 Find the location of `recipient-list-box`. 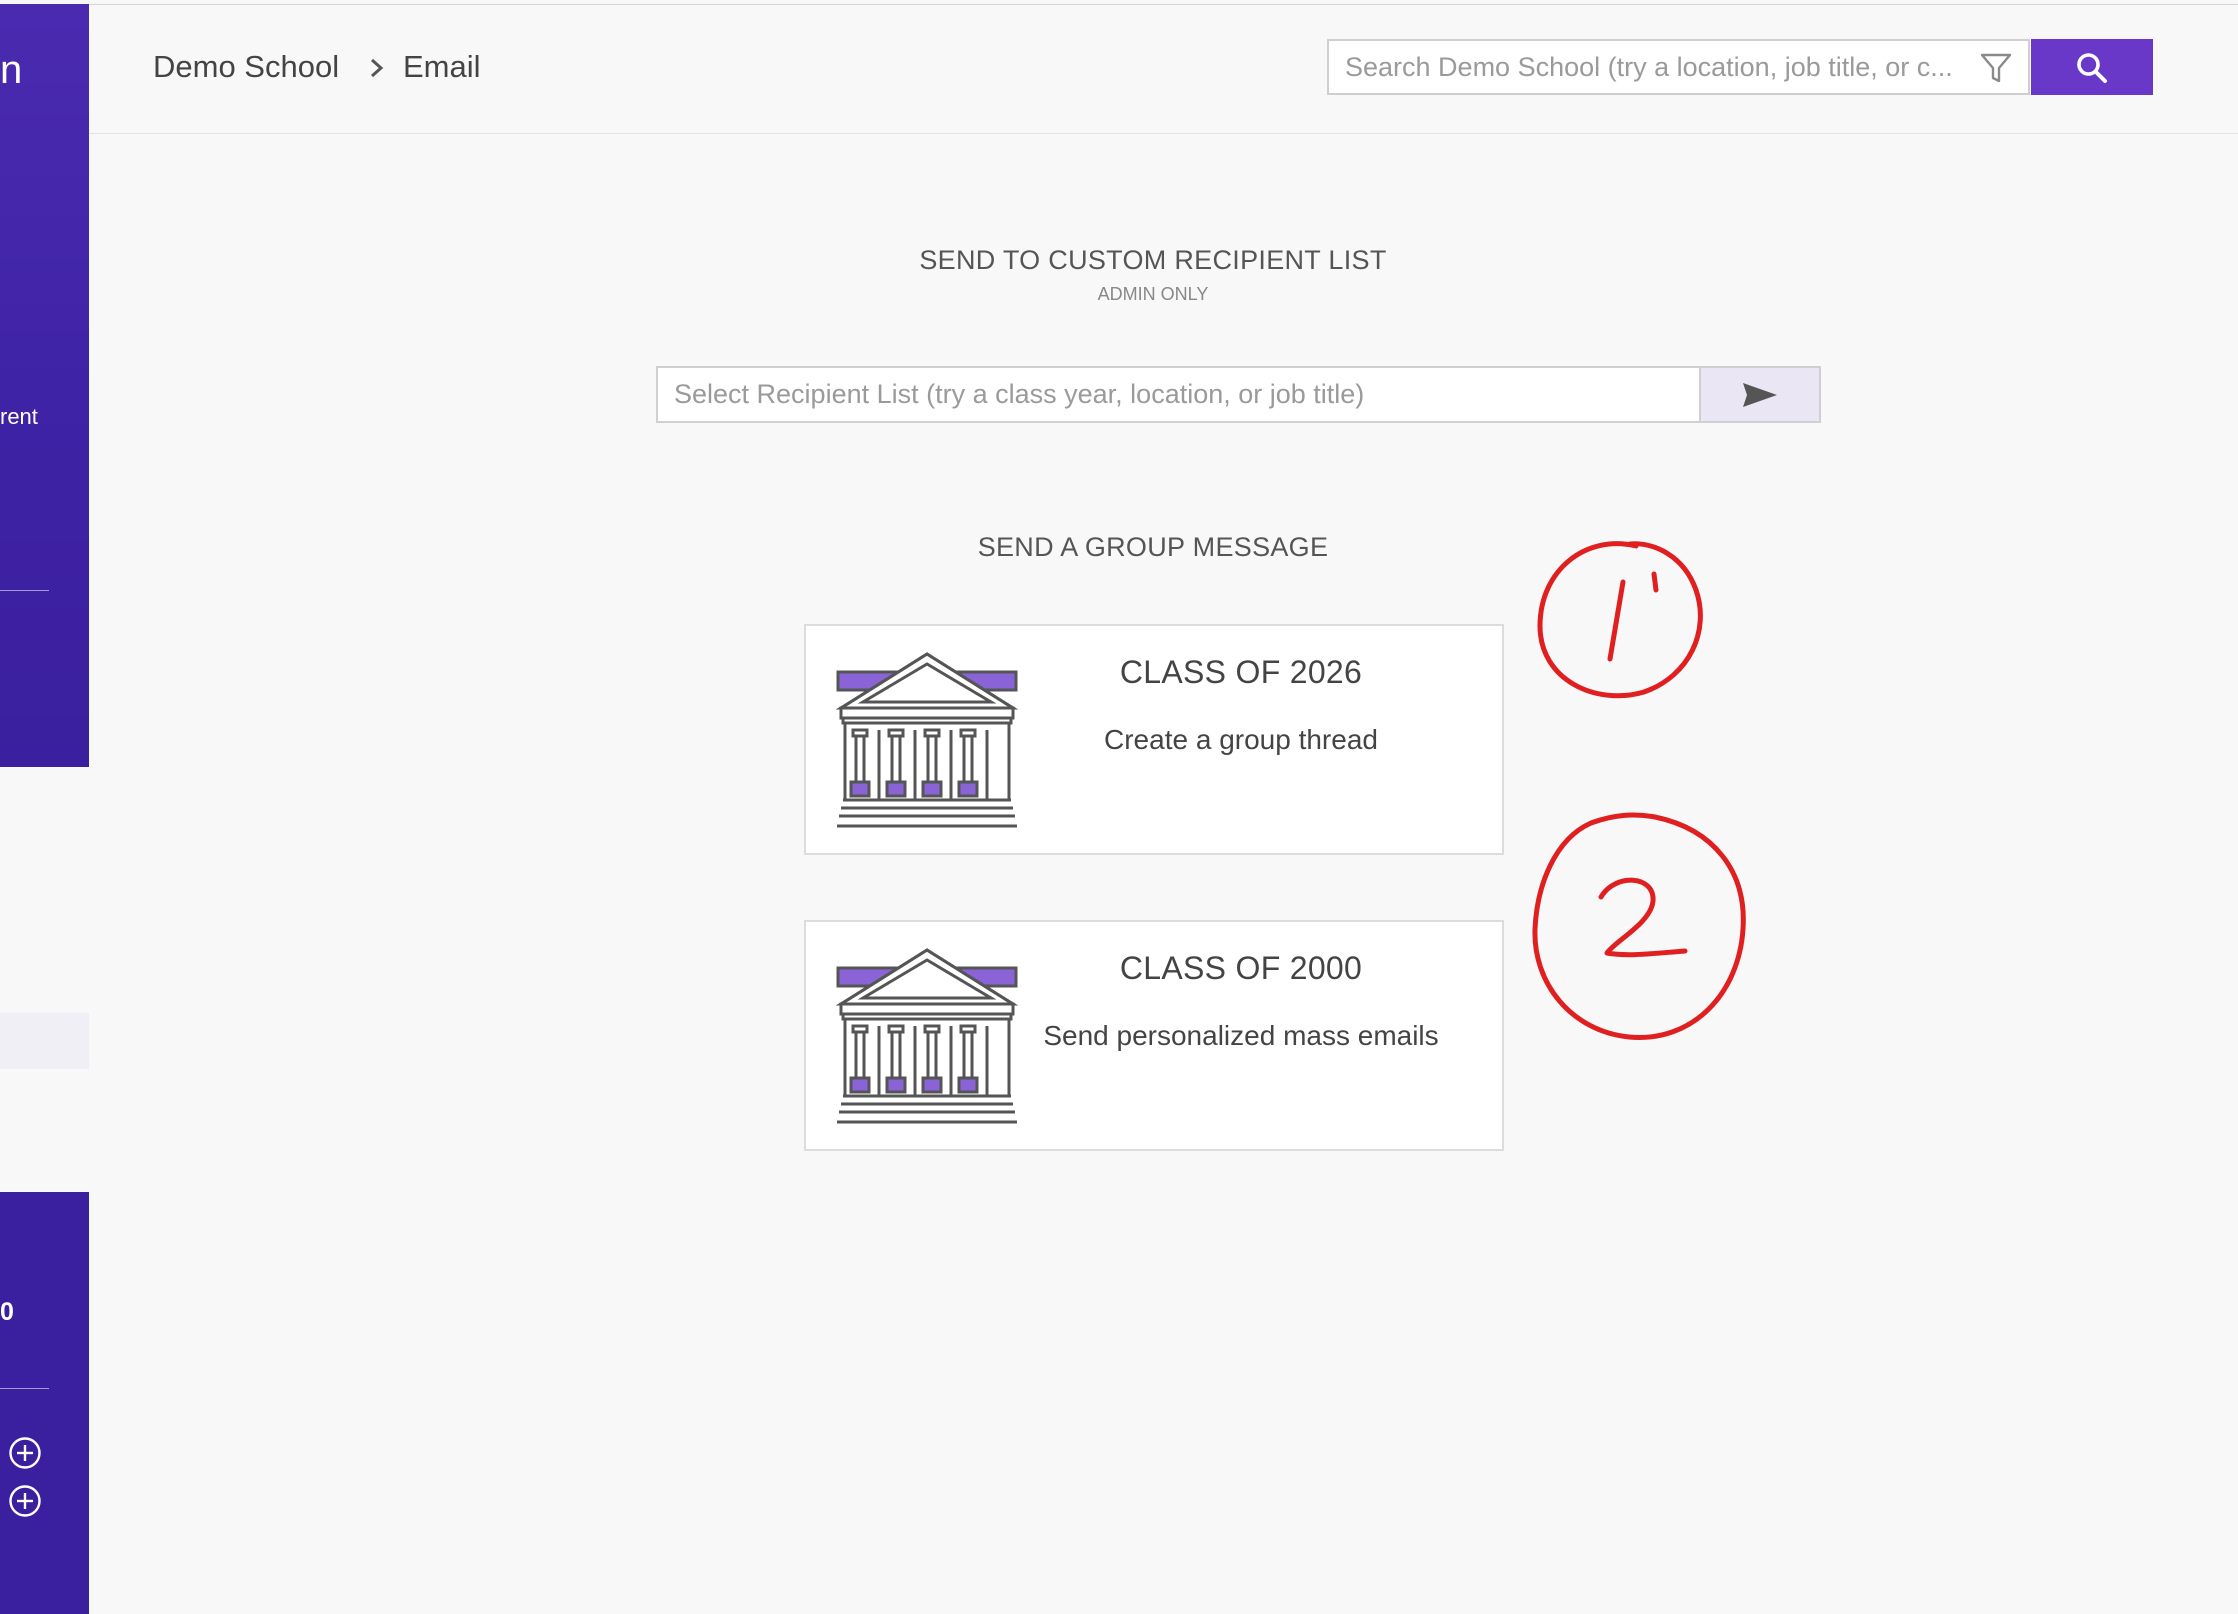

recipient-list-box is located at coordinates (1178, 394).